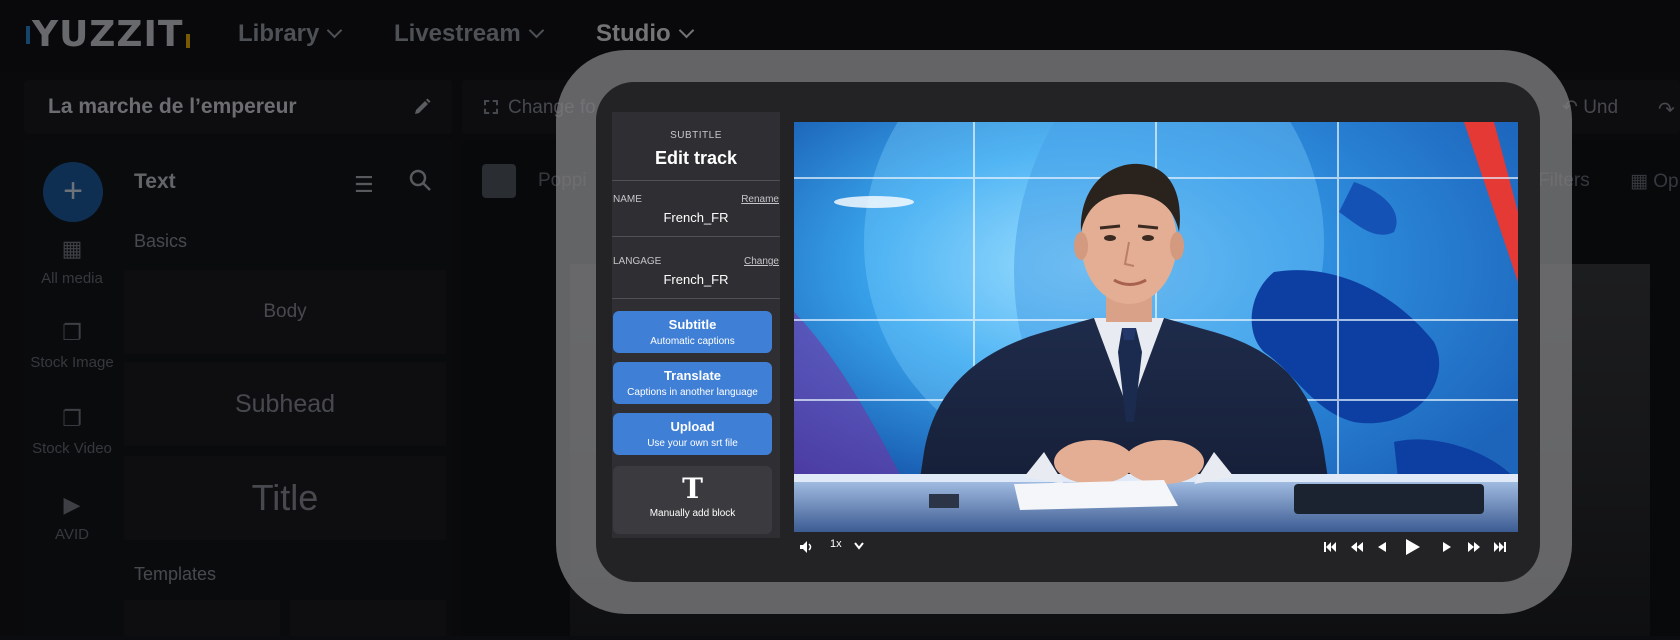 The height and width of the screenshot is (640, 1680). I want to click on play-icon, so click(1413, 547).